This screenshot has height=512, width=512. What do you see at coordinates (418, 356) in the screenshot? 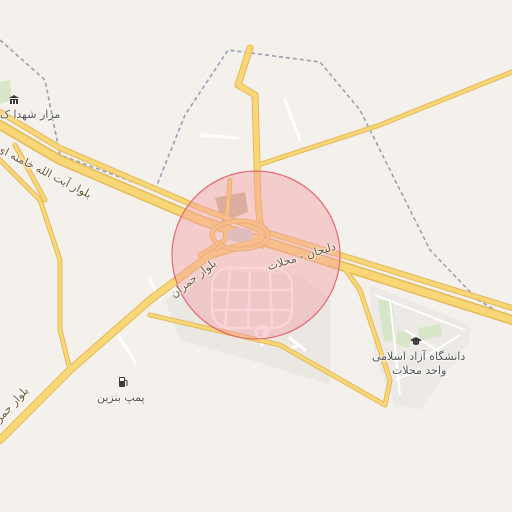
I see `university-label-line1: دانشگاه آزاد اسلامی` at bounding box center [418, 356].